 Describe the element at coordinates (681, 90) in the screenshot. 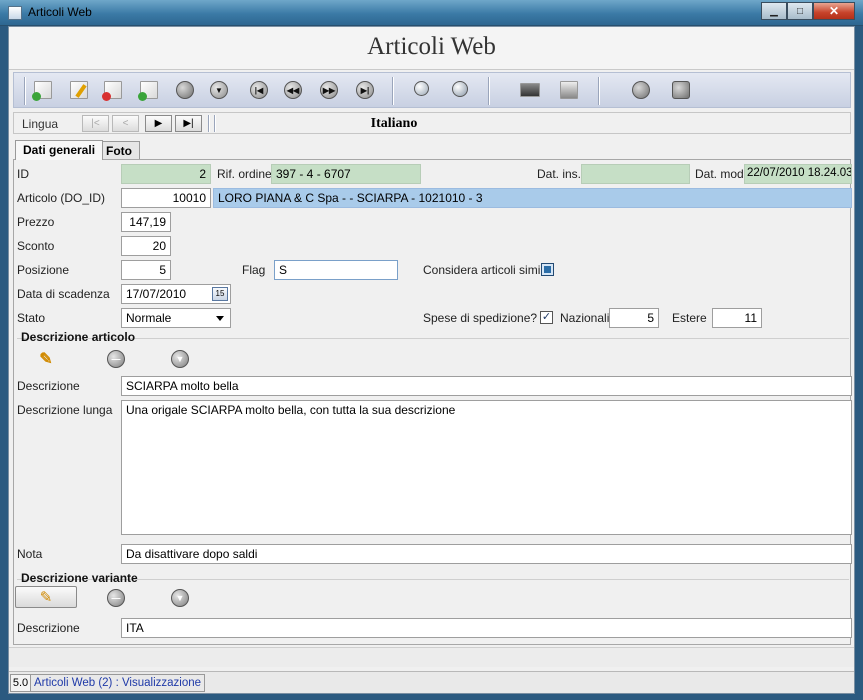

I see `exit-icon` at that location.